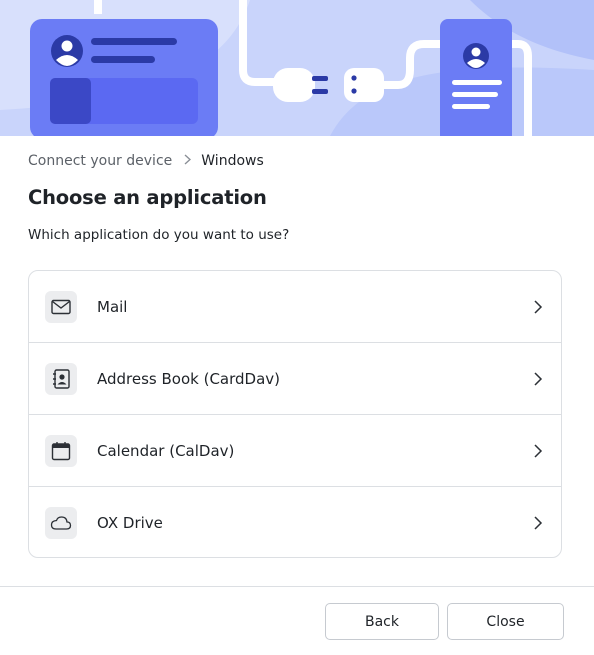  I want to click on list-item-calendar: Calendar (CalDav), so click(295, 451).